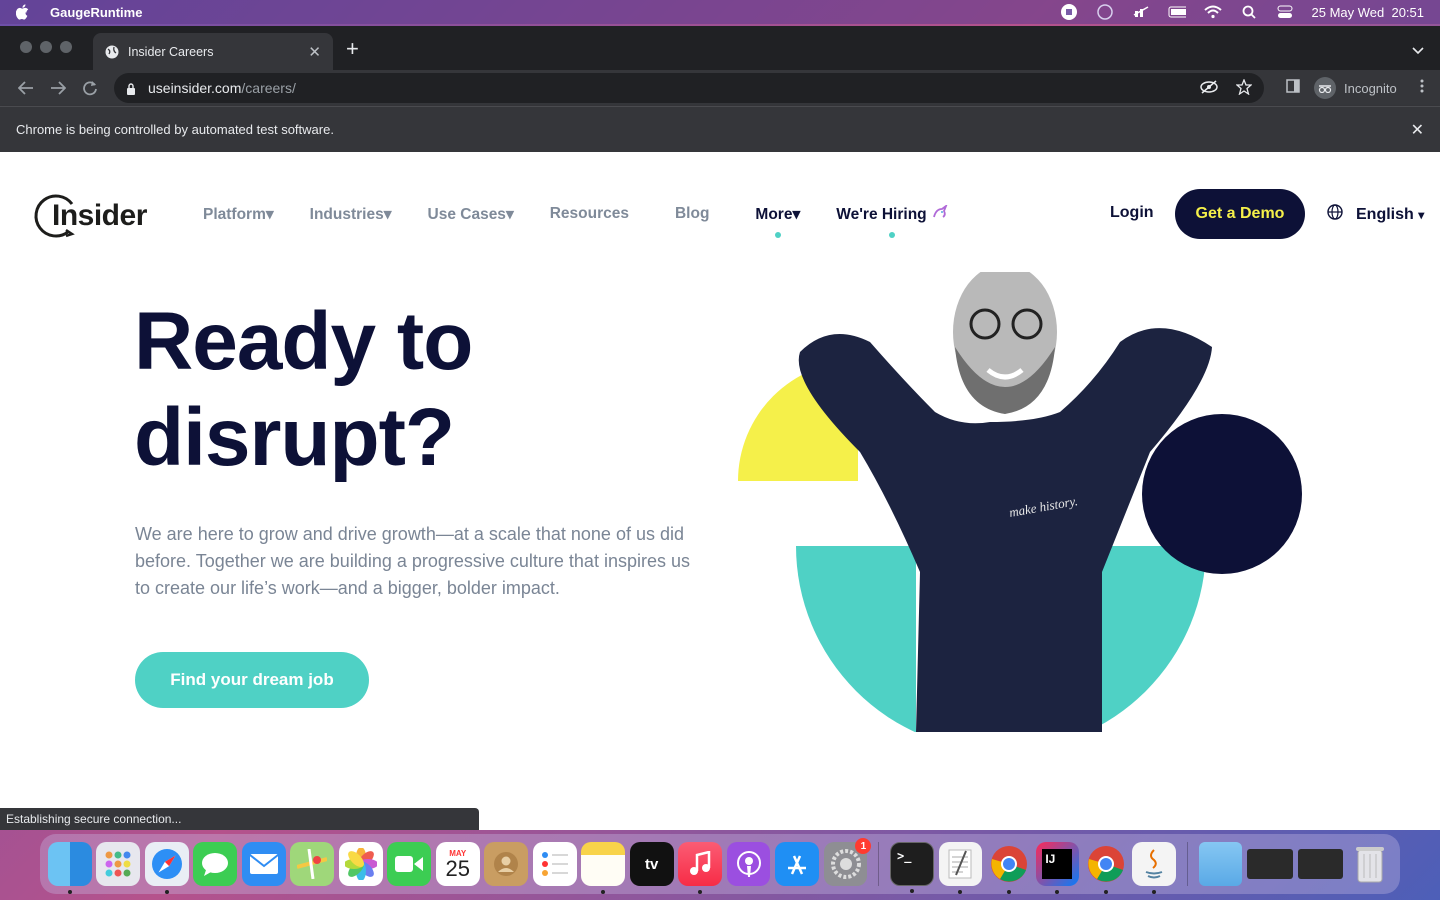 This screenshot has height=900, width=1440. Describe the element at coordinates (457, 864) in the screenshot. I see `calendar-icon: MAY 25` at that location.